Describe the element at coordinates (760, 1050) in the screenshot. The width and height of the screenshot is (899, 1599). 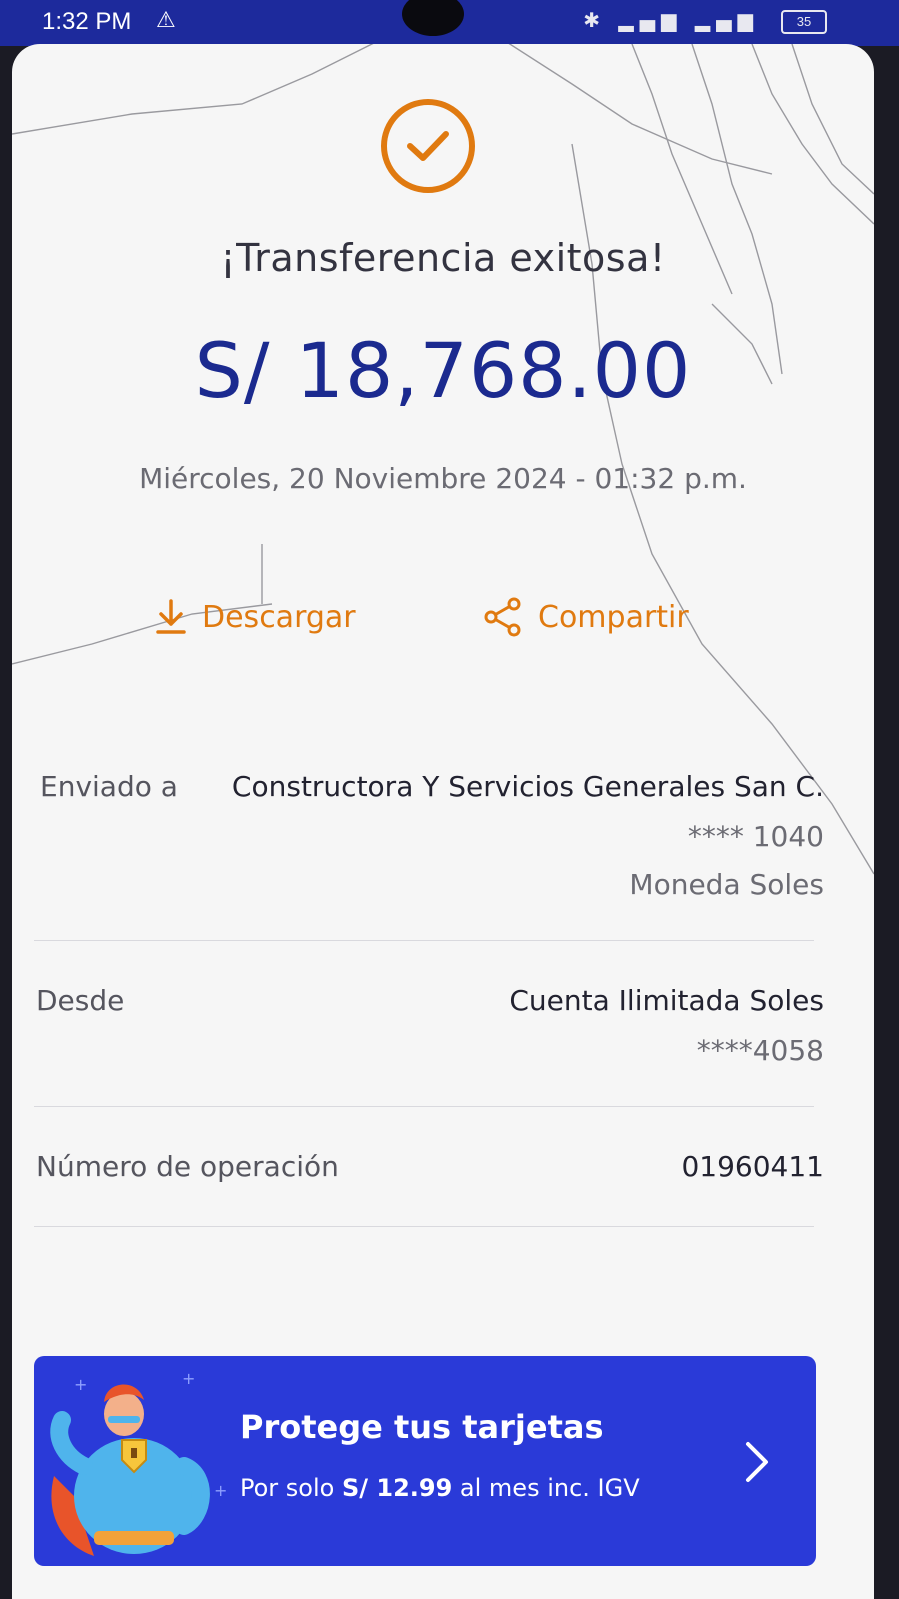
I see `source-account-number: ****4058` at that location.